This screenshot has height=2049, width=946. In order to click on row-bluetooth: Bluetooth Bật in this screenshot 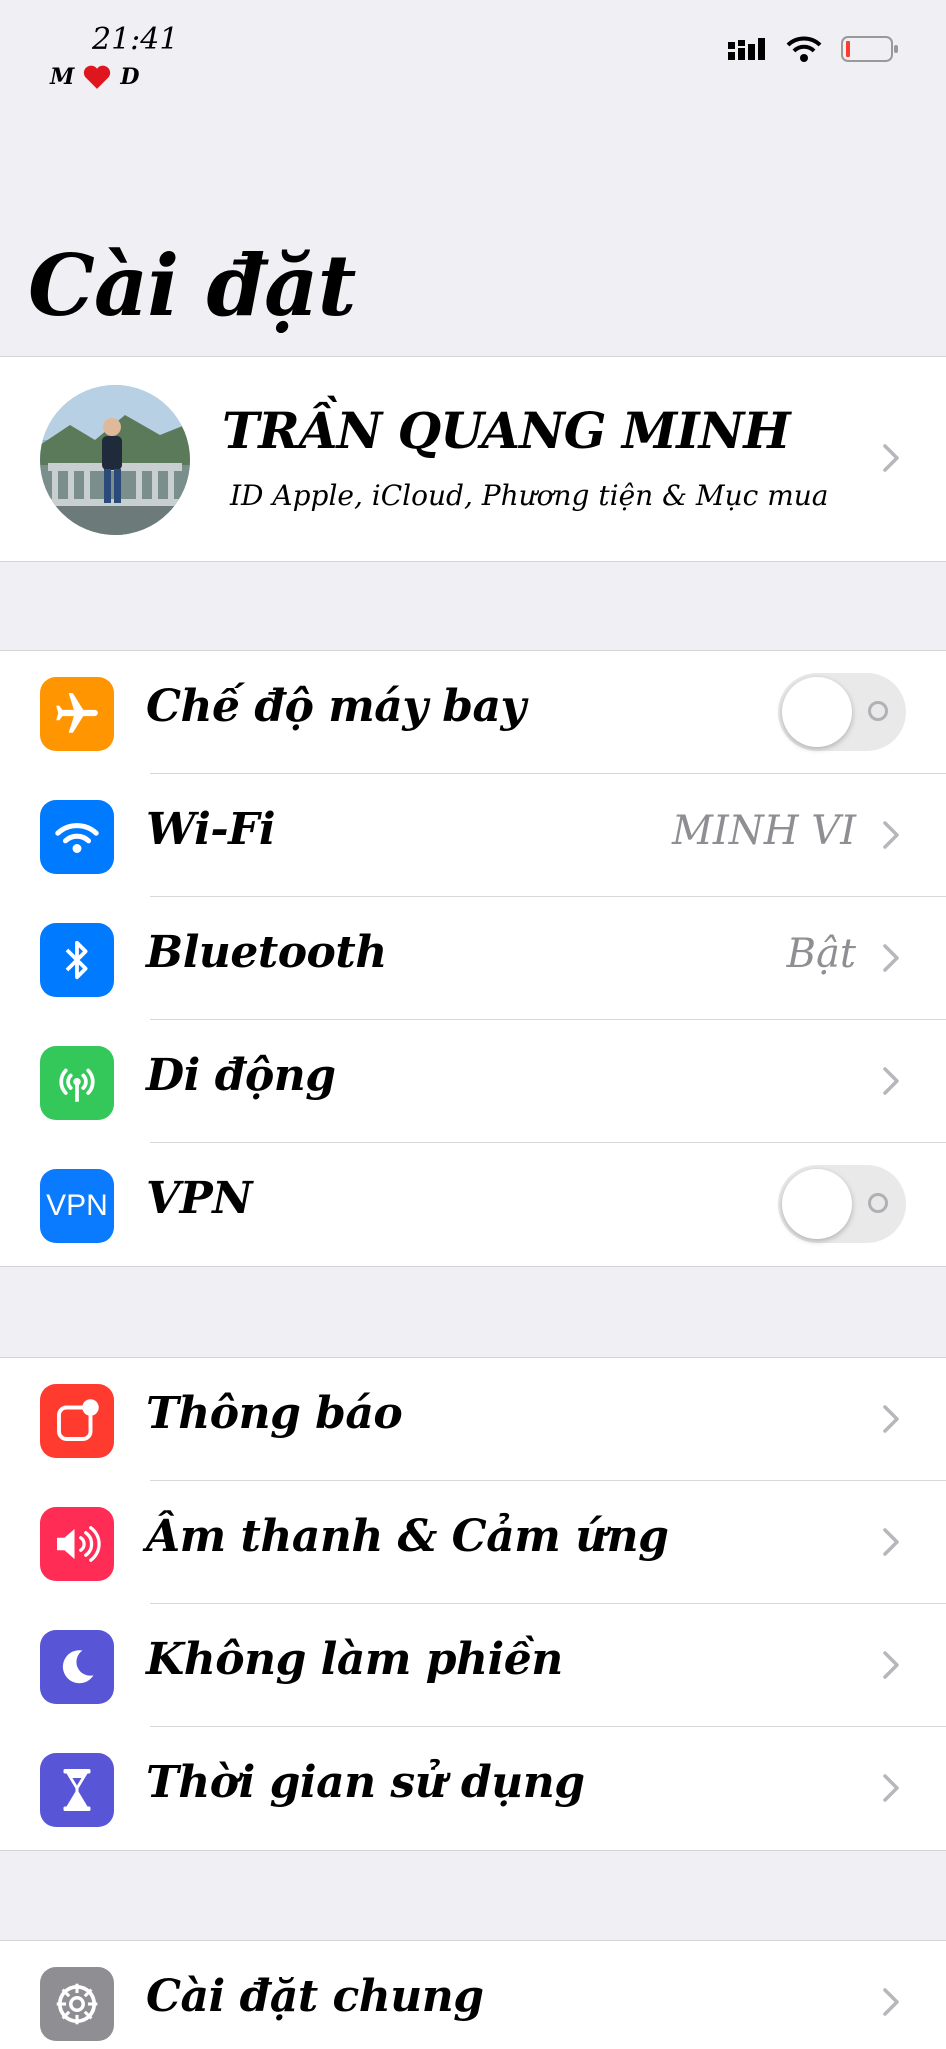, I will do `click(473, 958)`.